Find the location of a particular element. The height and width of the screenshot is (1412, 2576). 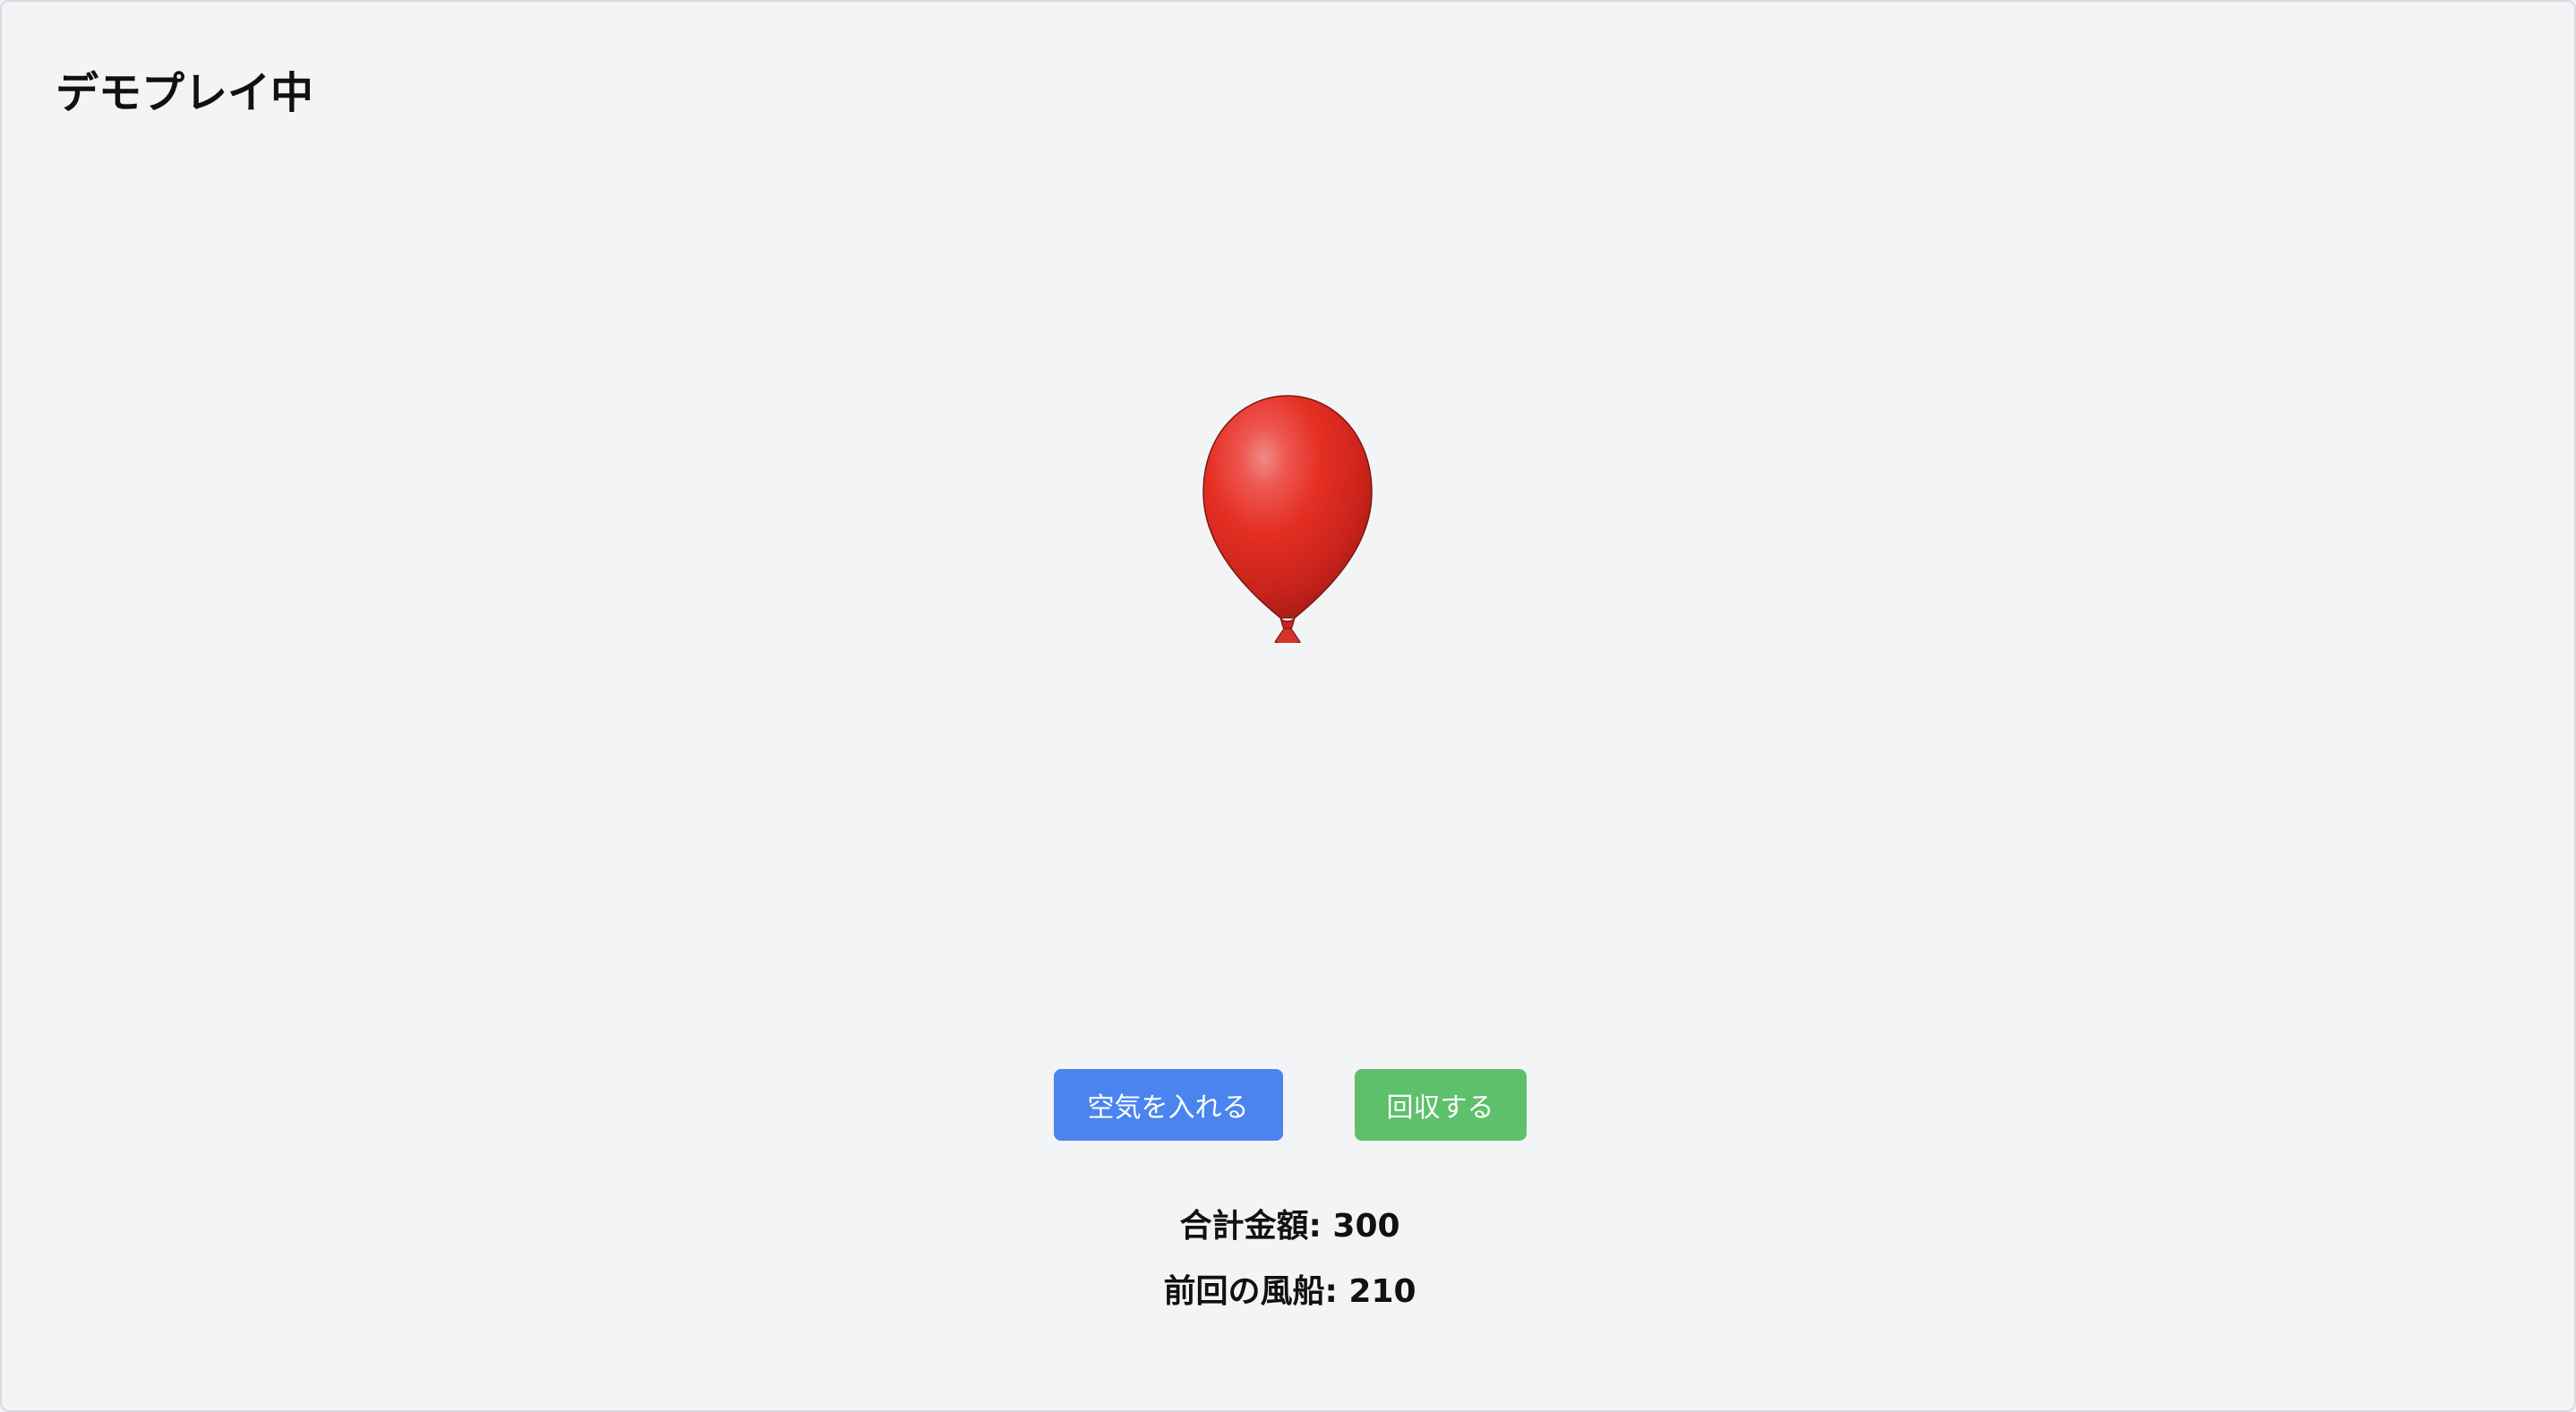

balloon is located at coordinates (1287, 517).